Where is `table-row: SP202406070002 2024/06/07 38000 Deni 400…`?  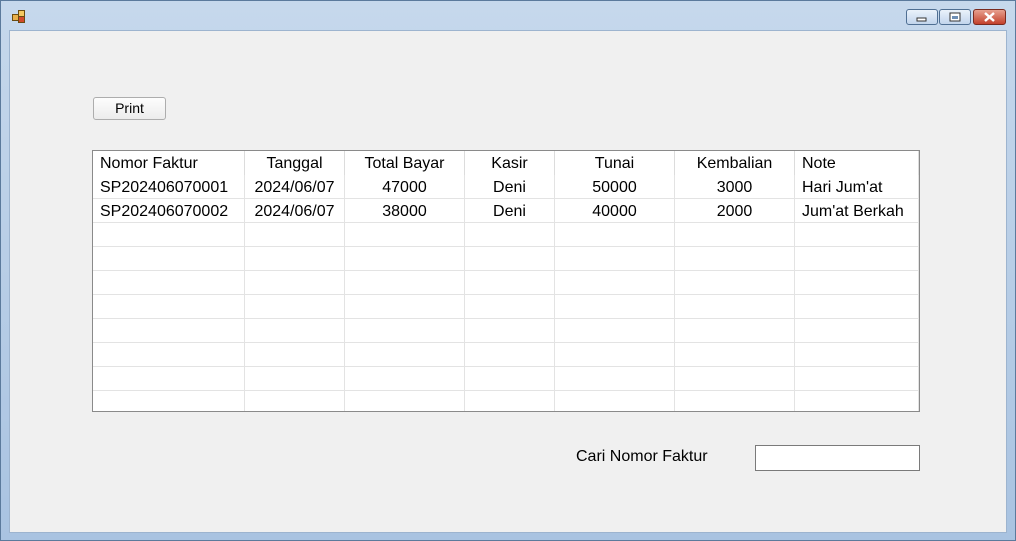 table-row: SP202406070002 2024/06/07 38000 Deni 400… is located at coordinates (506, 211).